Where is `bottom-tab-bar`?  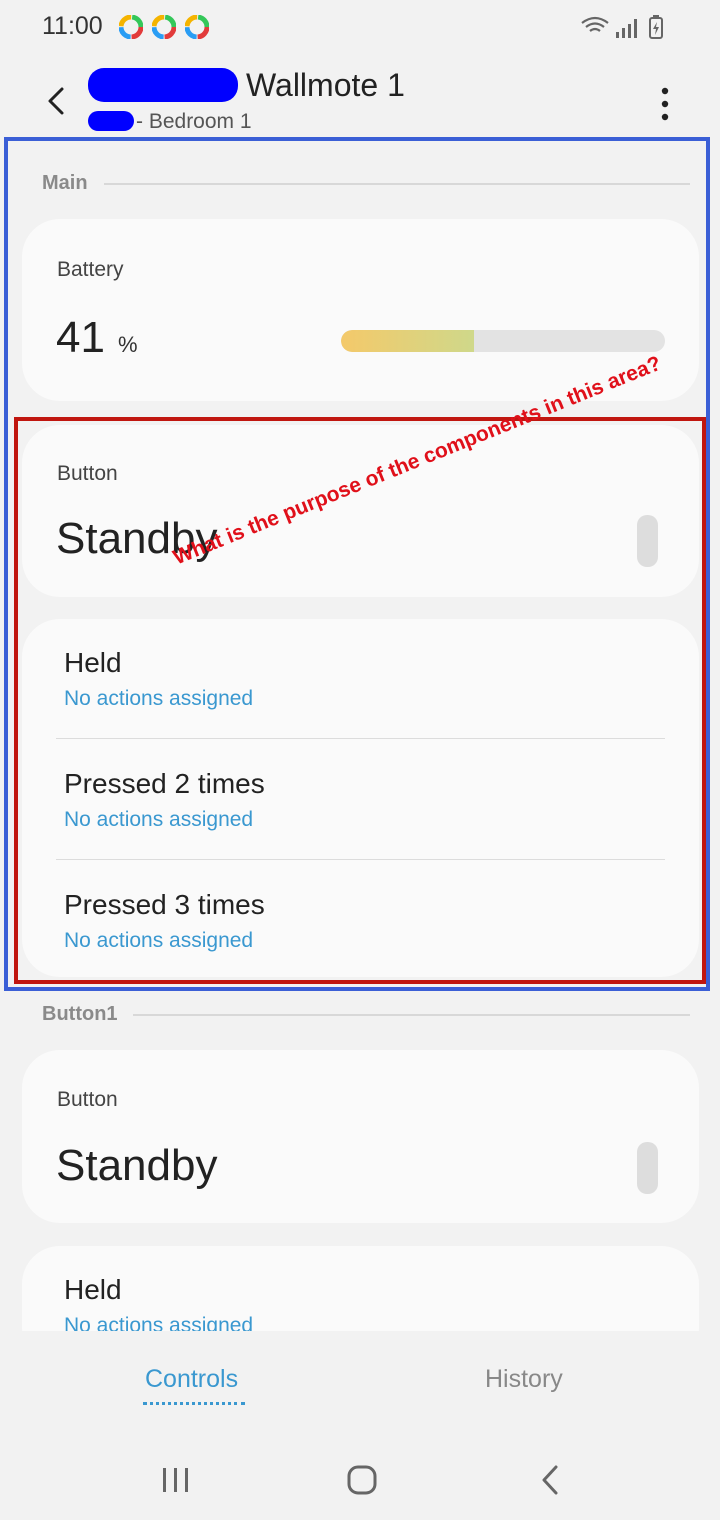 bottom-tab-bar is located at coordinates (360, 1381).